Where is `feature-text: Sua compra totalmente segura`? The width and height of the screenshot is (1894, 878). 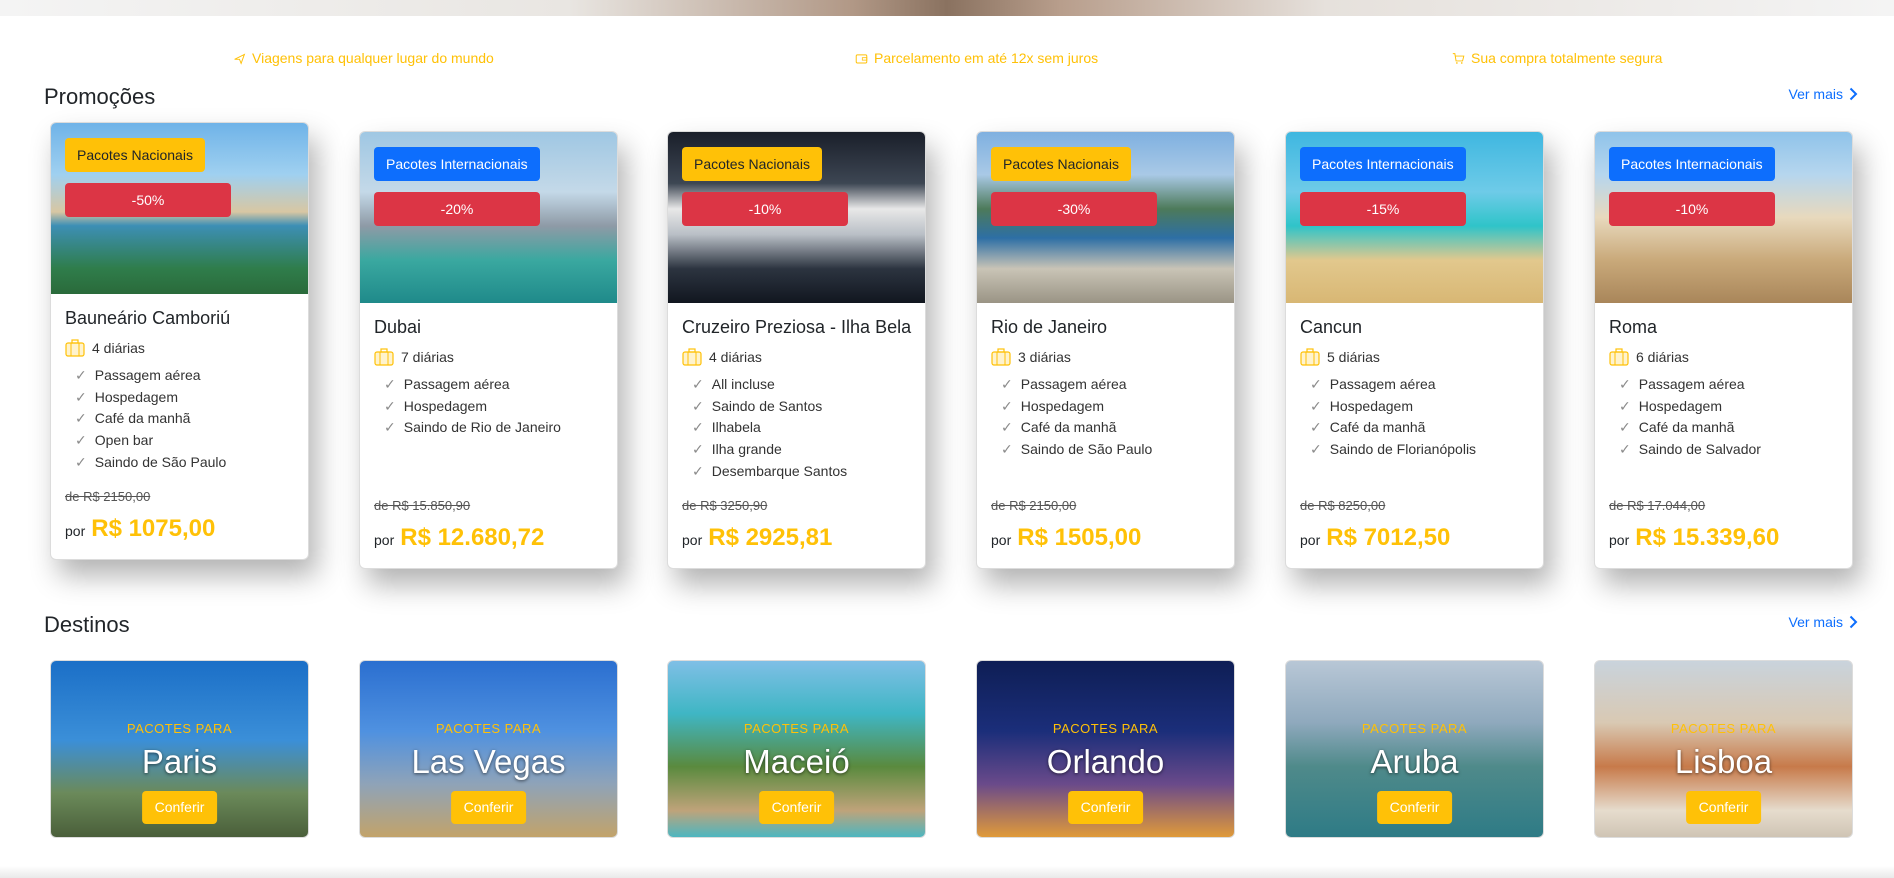 feature-text: Sua compra totalmente segura is located at coordinates (1567, 58).